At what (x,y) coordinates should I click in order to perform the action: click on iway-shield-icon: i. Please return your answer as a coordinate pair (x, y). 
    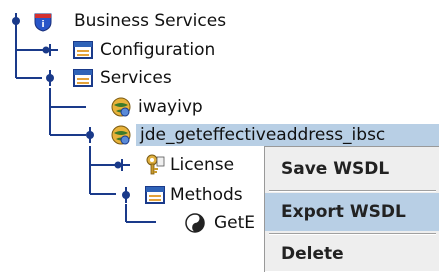
    Looking at the image, I should click on (43, 22).